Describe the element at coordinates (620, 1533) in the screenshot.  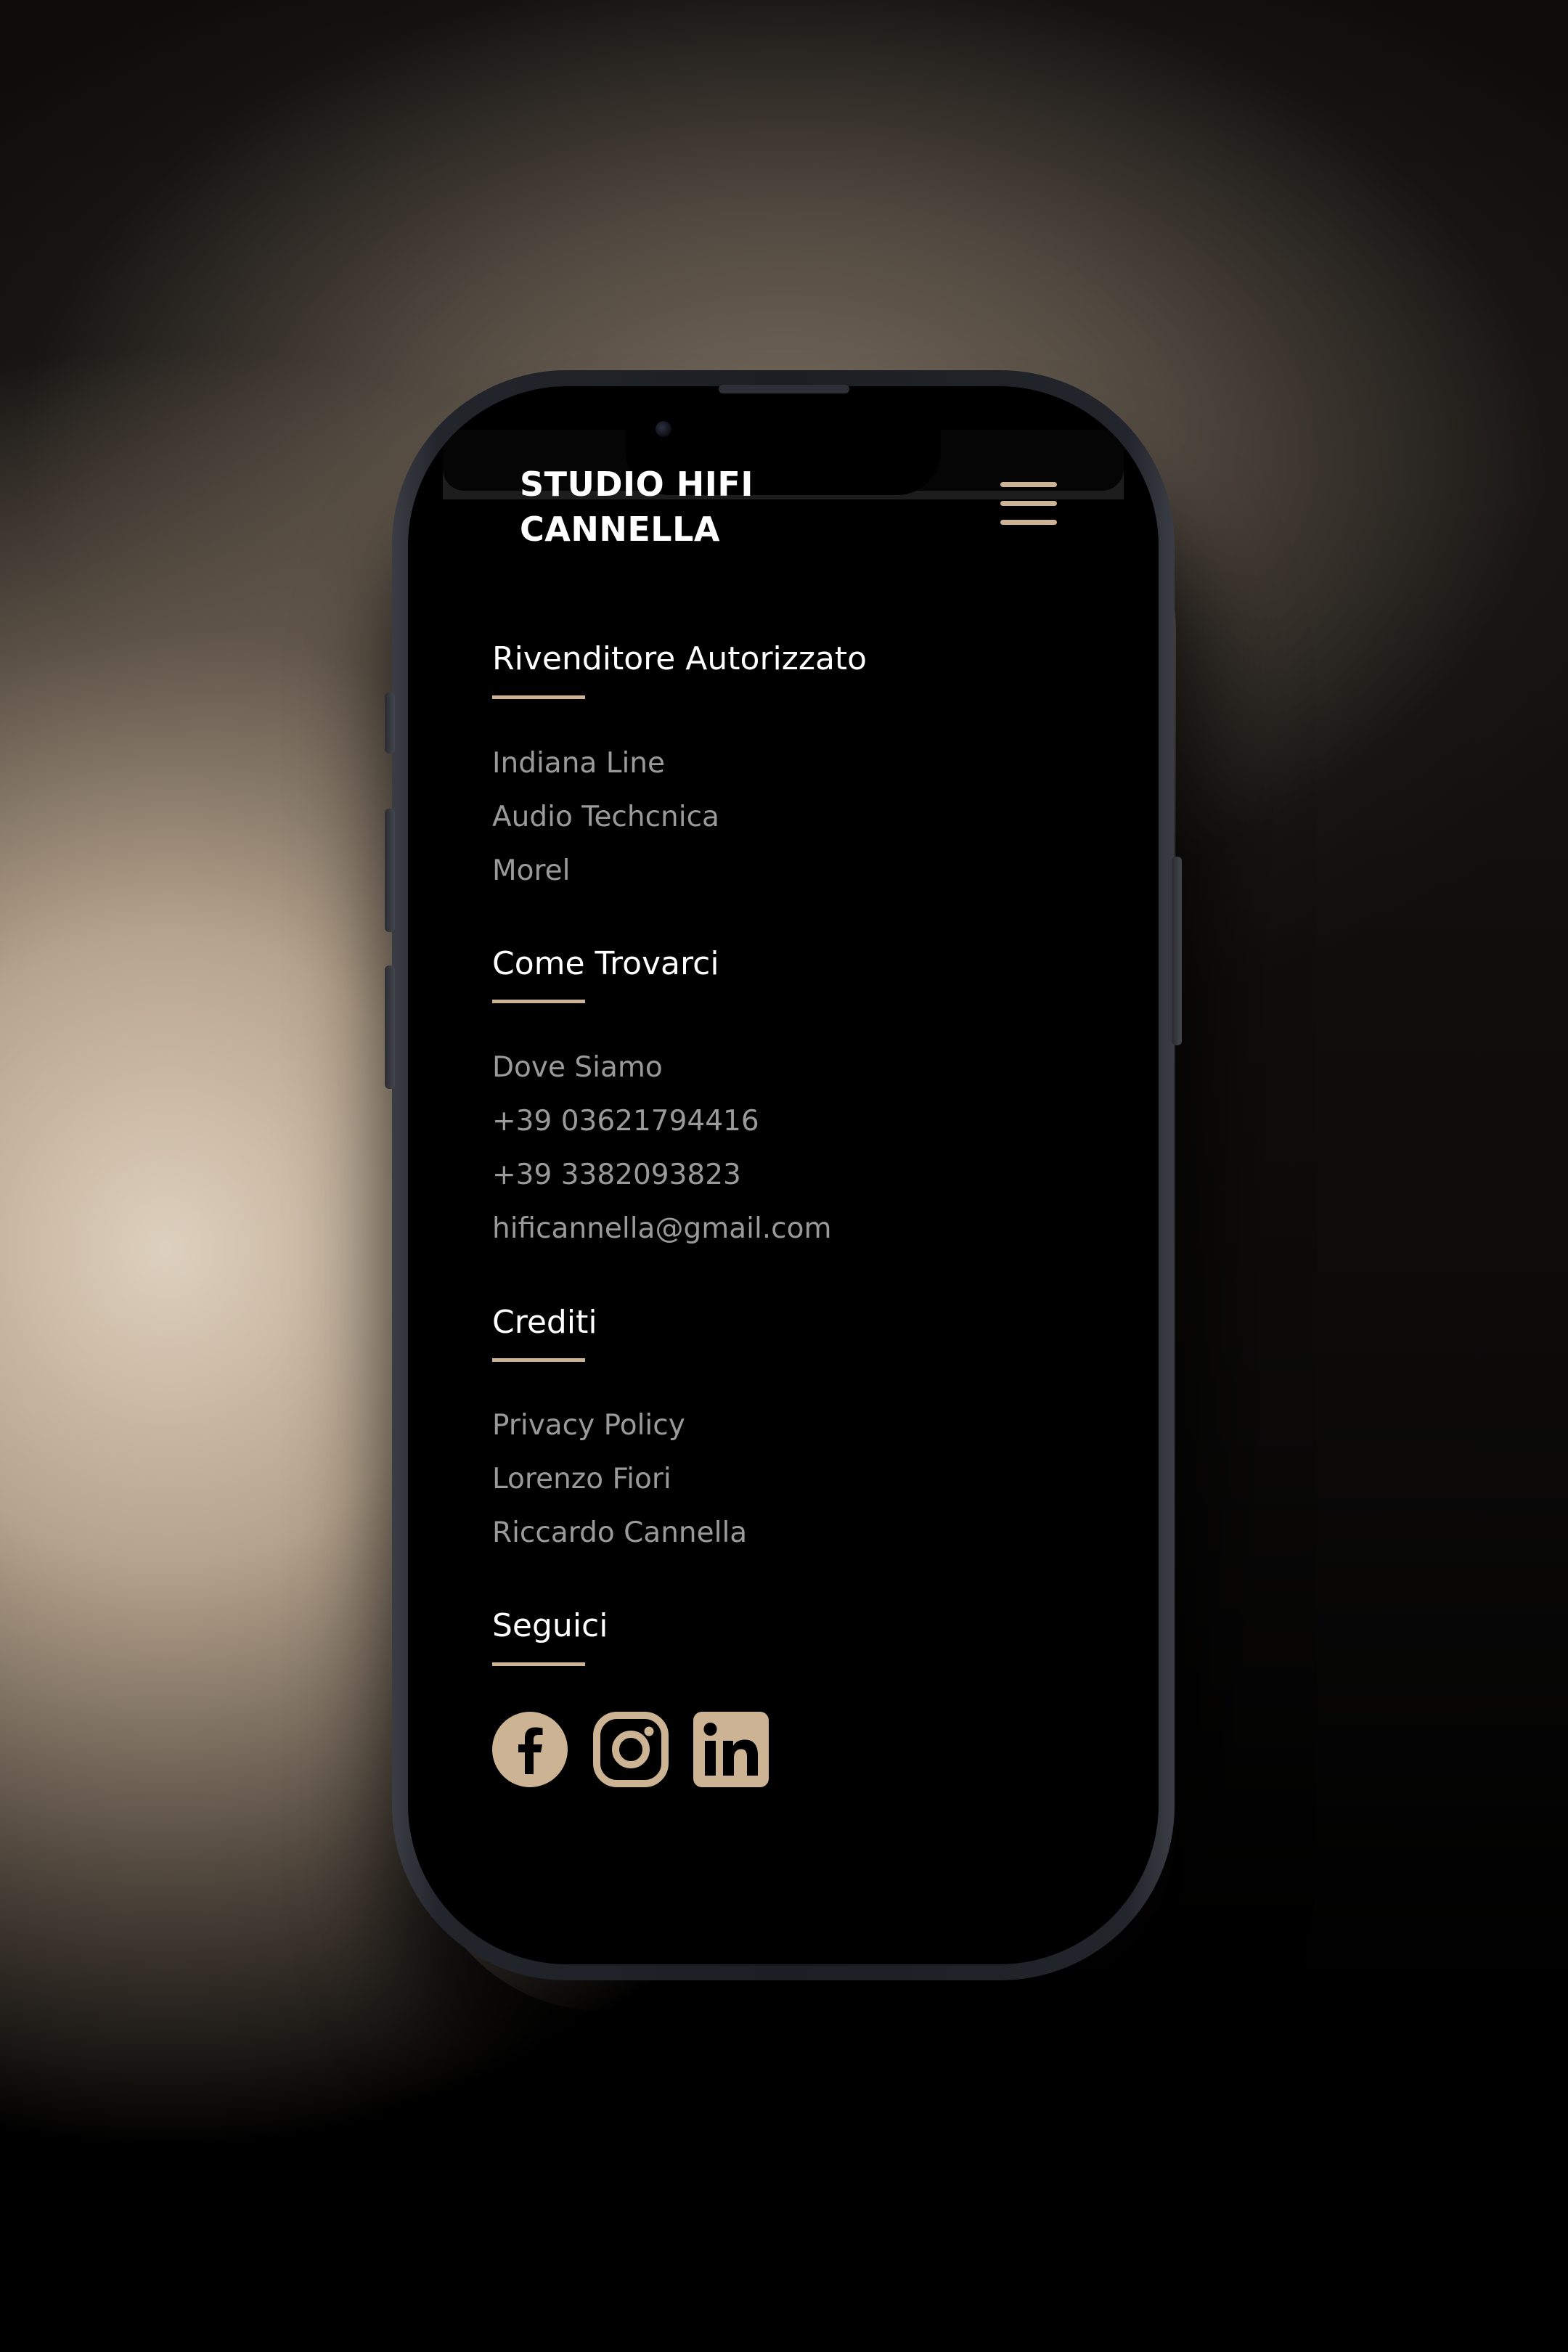
I see `link-riccardo-cannella: Riccardo Cannella` at that location.